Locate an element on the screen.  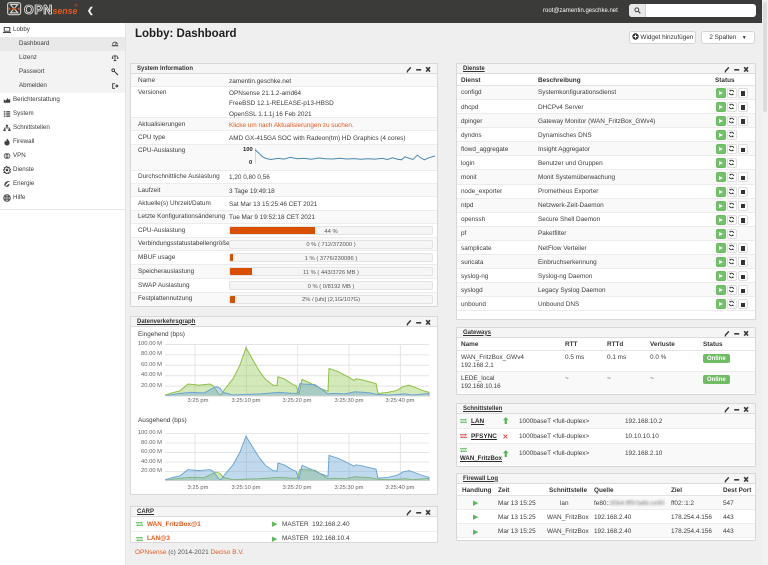
svg-text: OPN is located at coordinates (38, 9).